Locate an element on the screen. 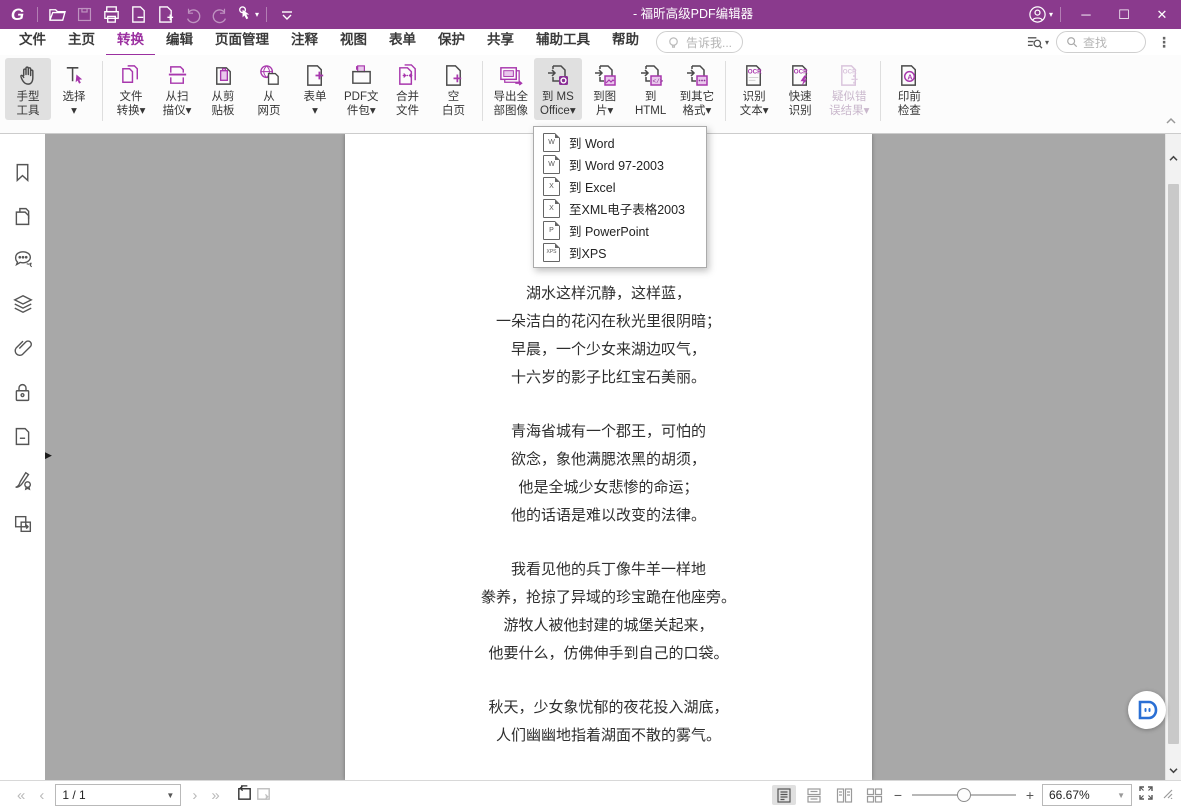 The image size is (1181, 809). tab-protect: 保护 is located at coordinates (451, 42).